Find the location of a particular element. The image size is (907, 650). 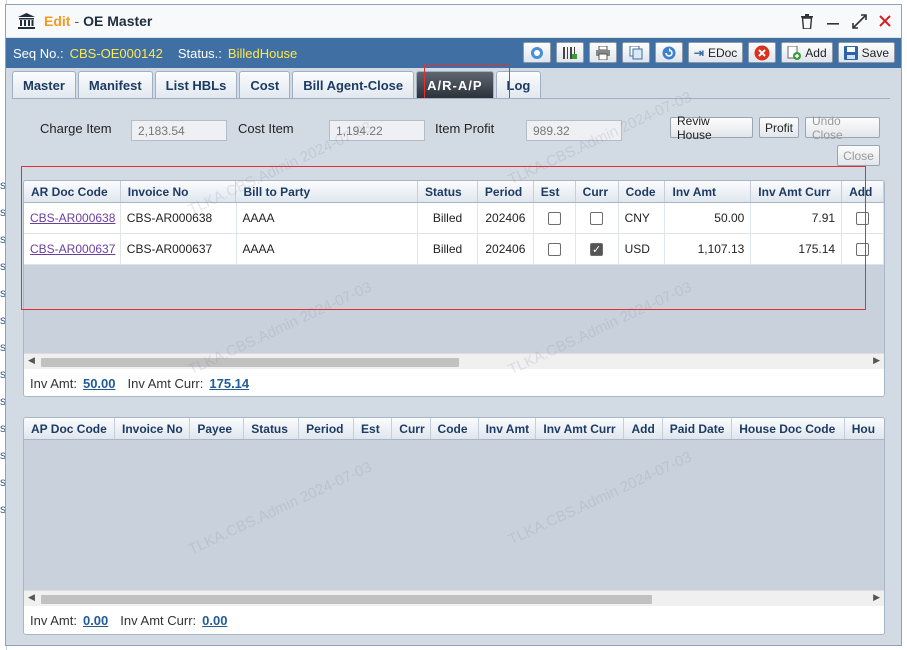

ar-inv-amt-total: 50.00 is located at coordinates (99, 383).